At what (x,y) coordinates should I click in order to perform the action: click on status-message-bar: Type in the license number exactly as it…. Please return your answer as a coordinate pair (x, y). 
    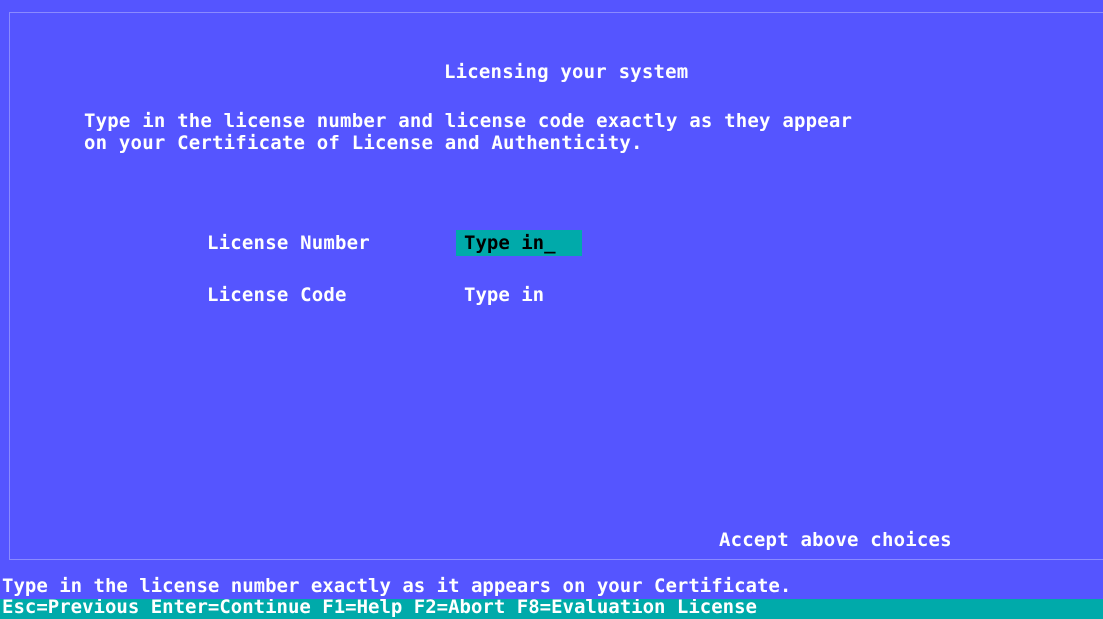
    Looking at the image, I should click on (551, 586).